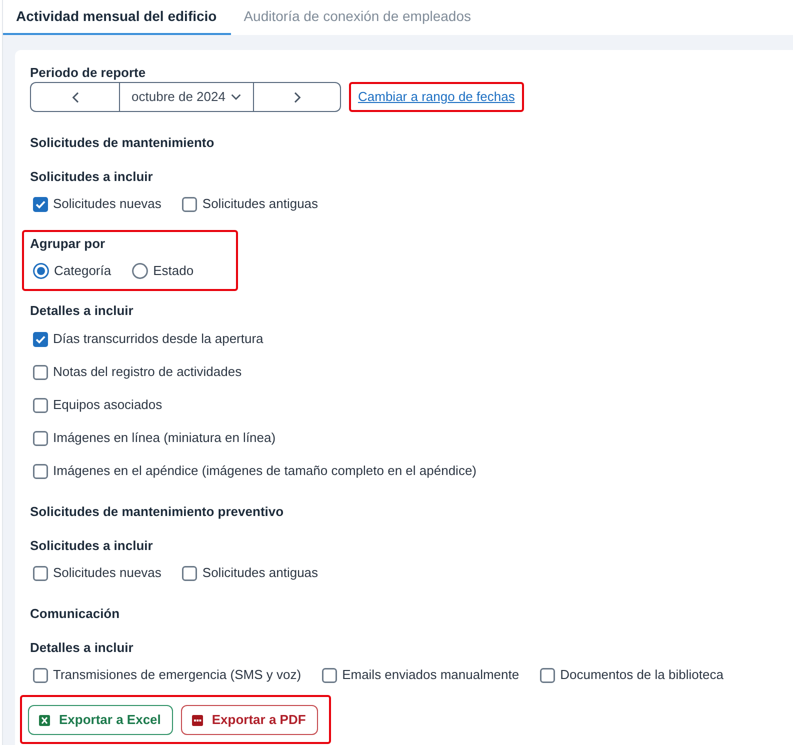  What do you see at coordinates (164, 438) in the screenshot?
I see `option-label: Imágenes en línea (miniatura en línea)` at bounding box center [164, 438].